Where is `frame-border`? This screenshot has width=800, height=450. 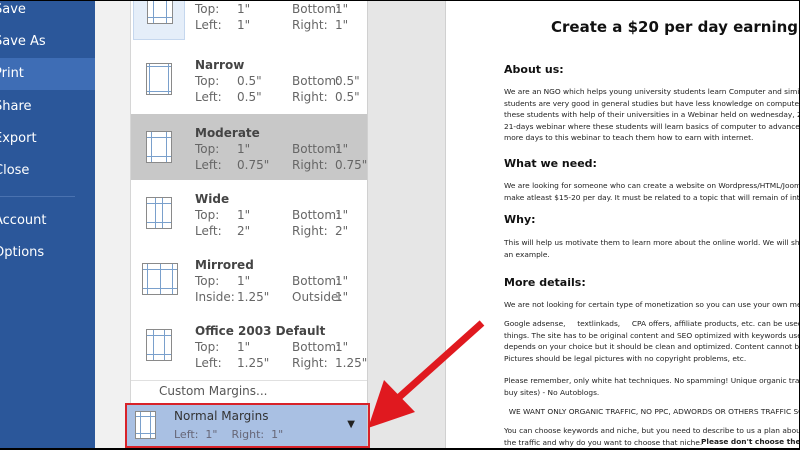
frame-border is located at coordinates (400, 0).